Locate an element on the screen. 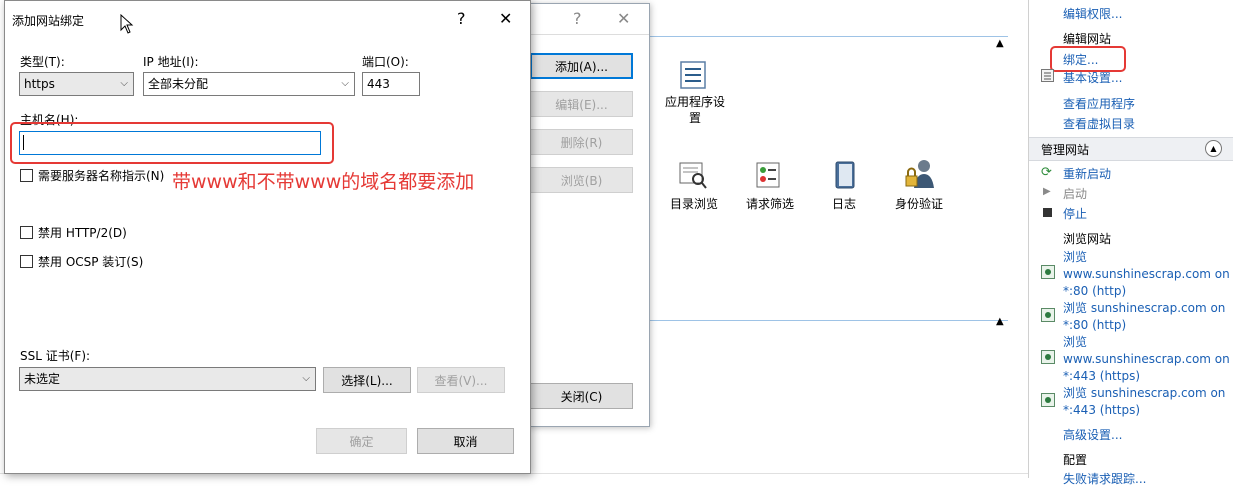 The image size is (1233, 487). disable-ocsp-label: 禁用 OCSP 装订(S) is located at coordinates (91, 262).